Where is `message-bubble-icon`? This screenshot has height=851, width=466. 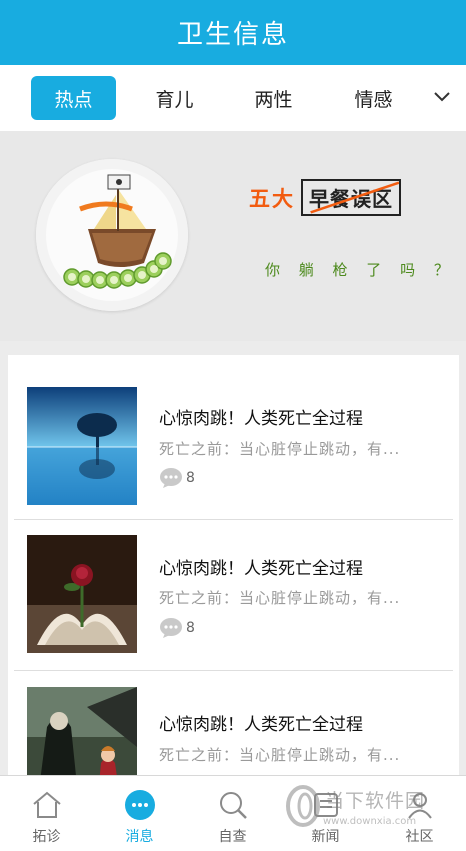
message-bubble-icon is located at coordinates (139, 805).